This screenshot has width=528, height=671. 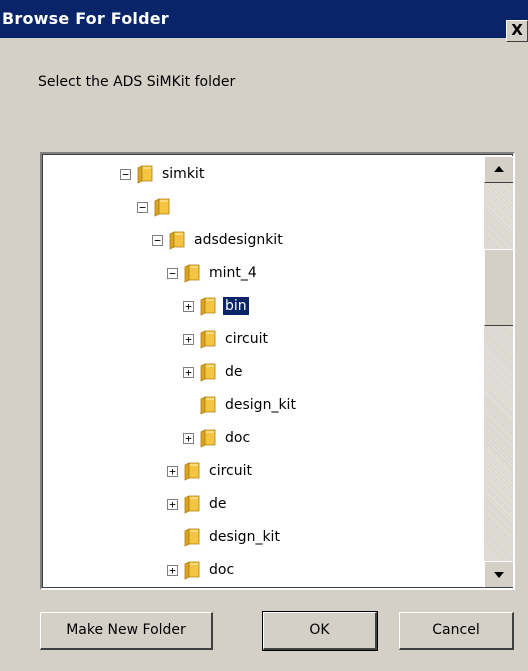 I want to click on tree-item: − adsdesignkit, so click(x=218, y=240).